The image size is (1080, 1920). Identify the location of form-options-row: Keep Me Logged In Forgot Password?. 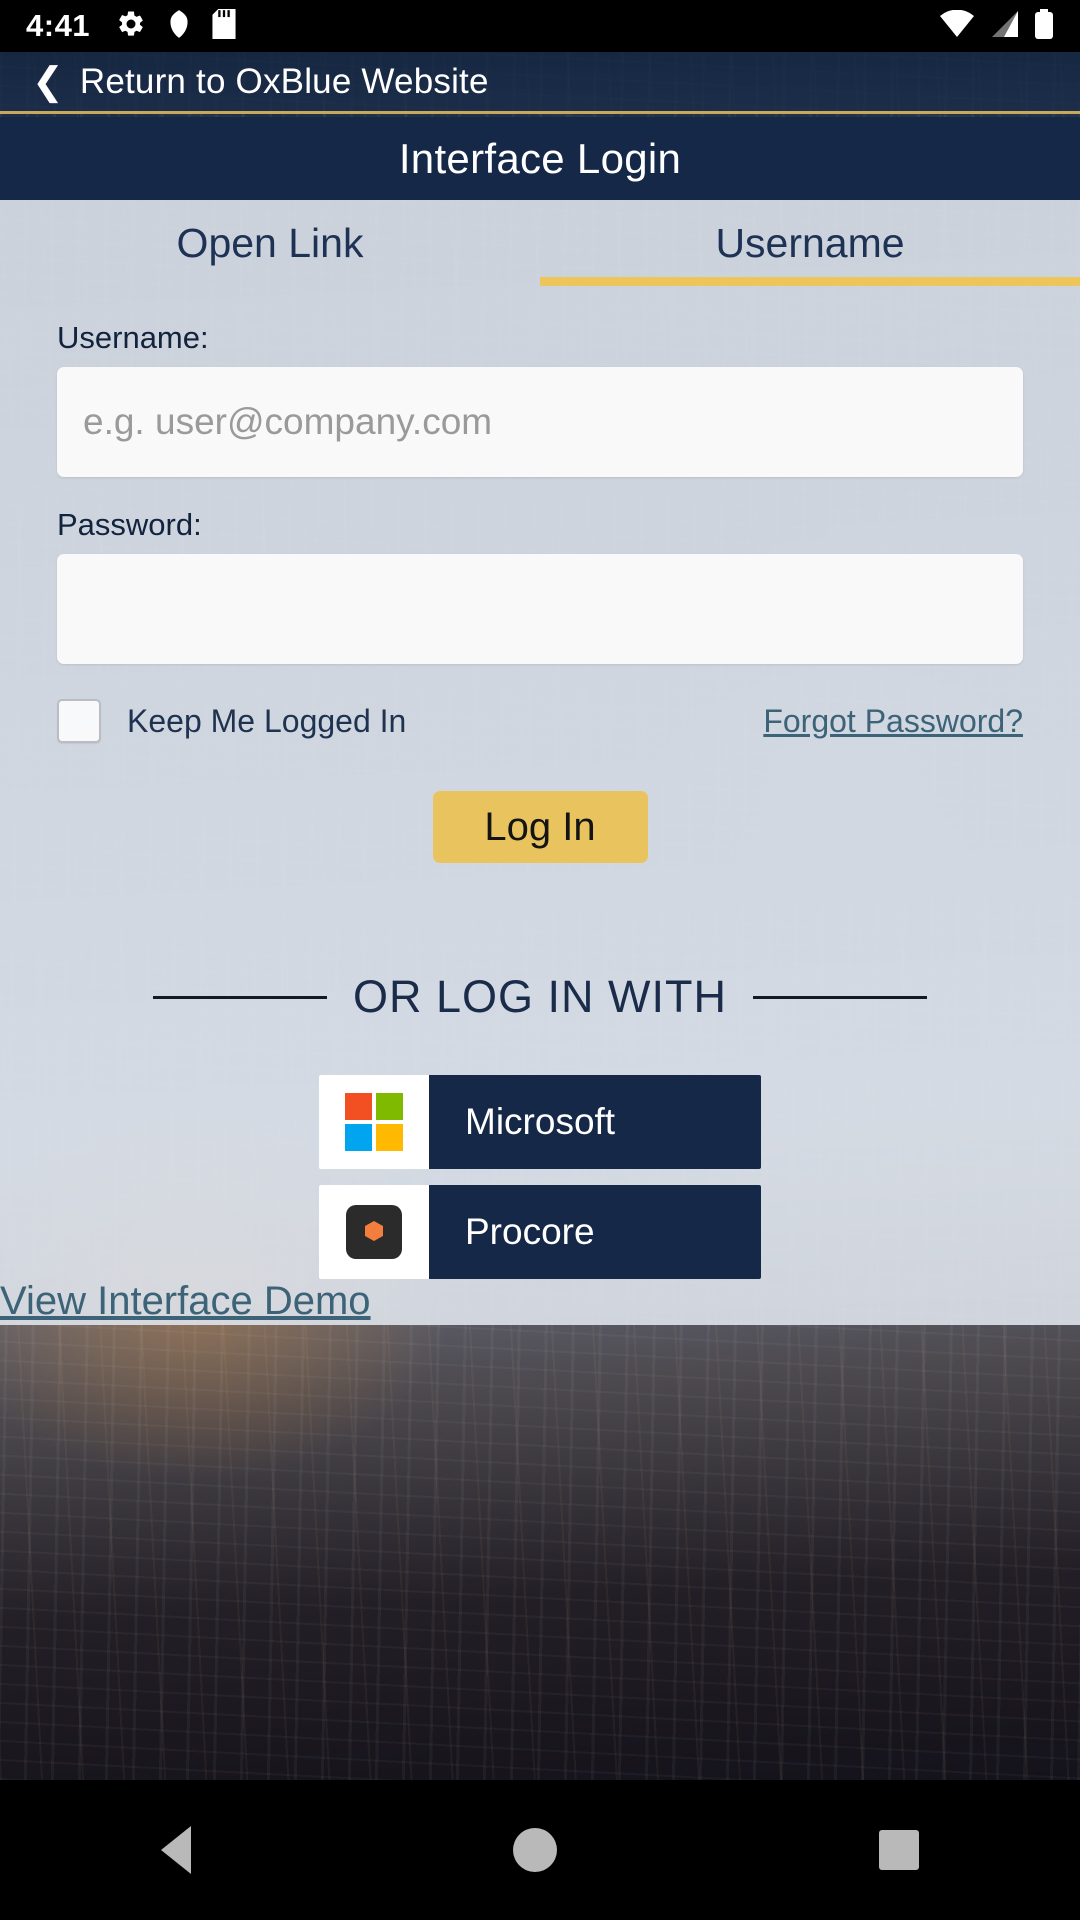
(540, 721).